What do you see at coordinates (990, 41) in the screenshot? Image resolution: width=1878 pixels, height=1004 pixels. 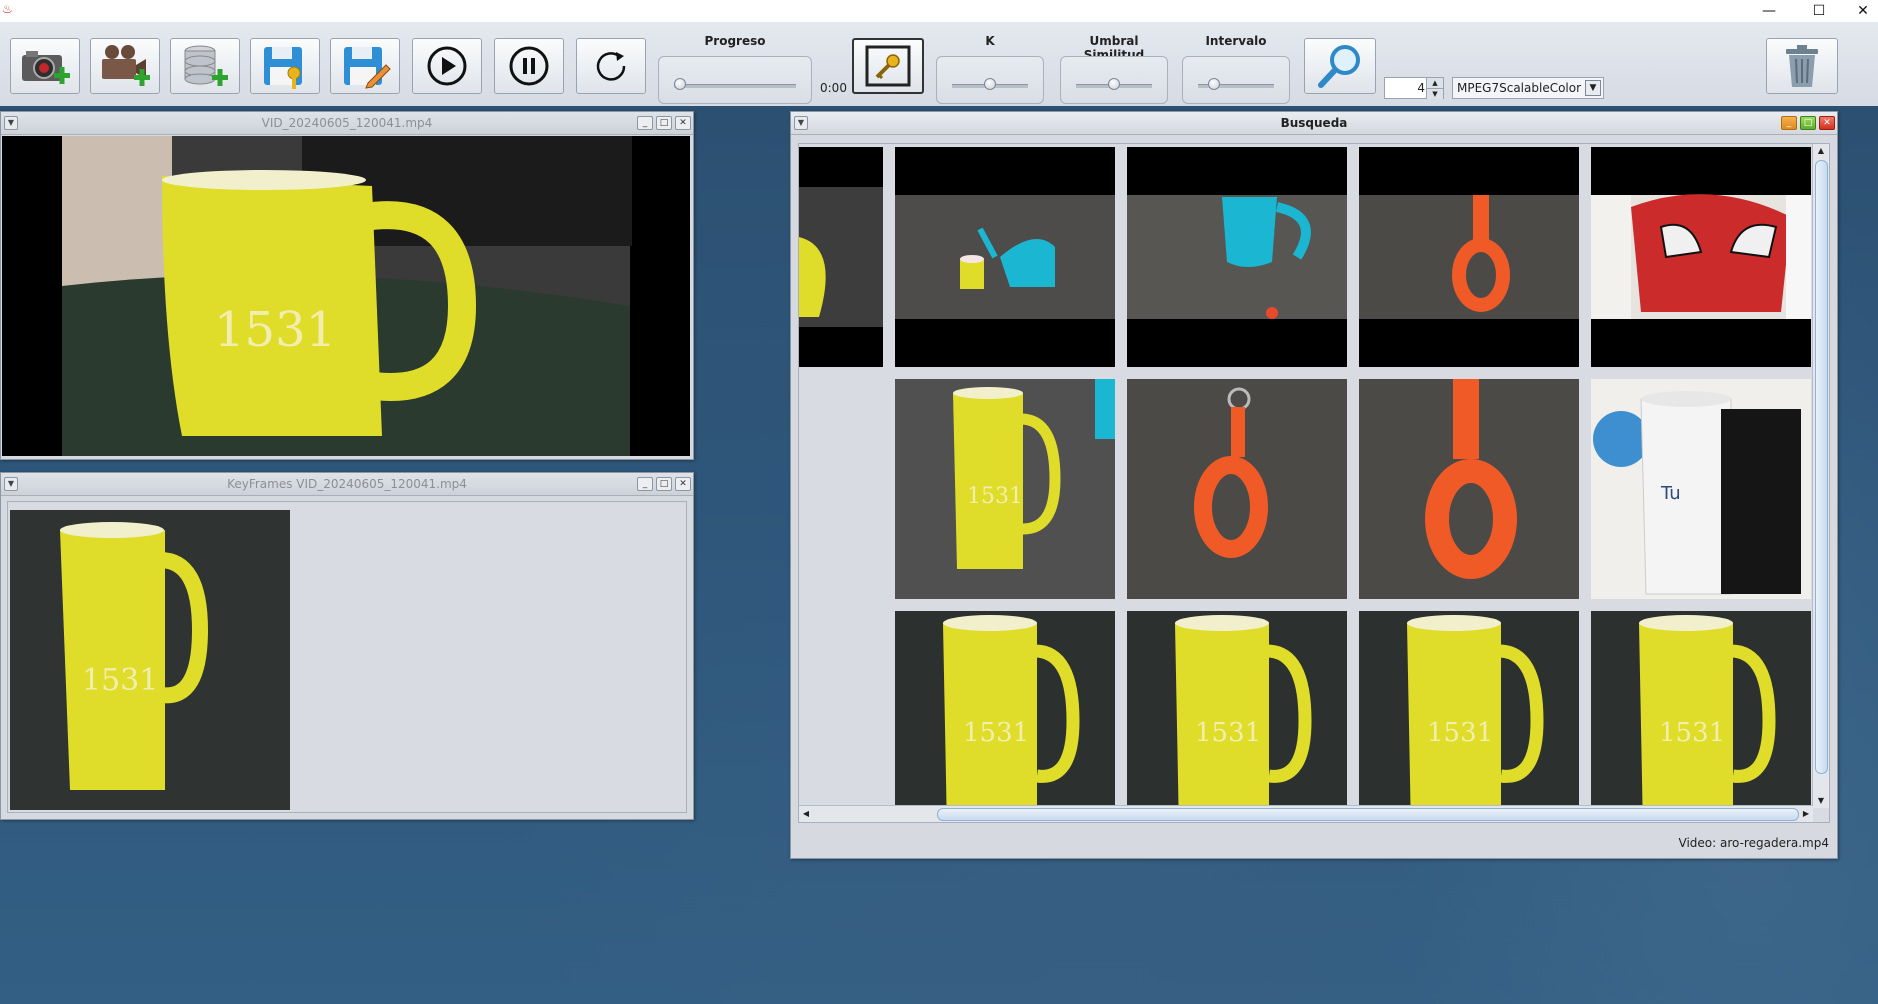 I see `k-label: K` at bounding box center [990, 41].